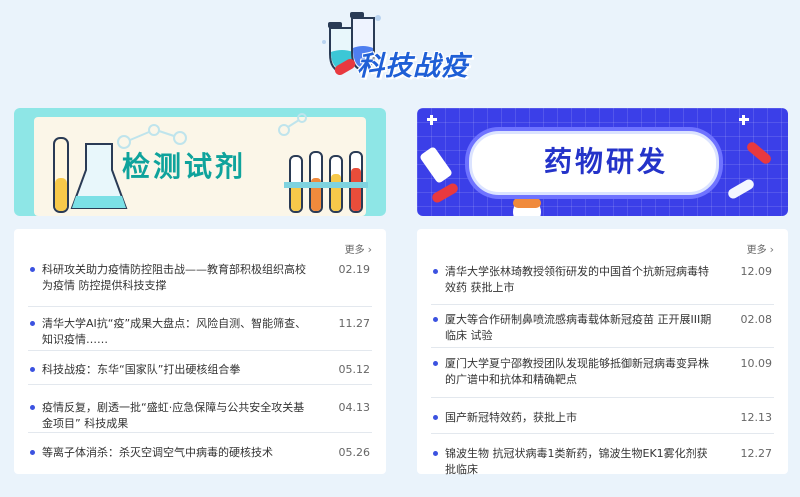 This screenshot has width=800, height=497. I want to click on news-title: 等离子体消杀：杀灭空调空气中病毒的硬核技术, so click(177, 453).